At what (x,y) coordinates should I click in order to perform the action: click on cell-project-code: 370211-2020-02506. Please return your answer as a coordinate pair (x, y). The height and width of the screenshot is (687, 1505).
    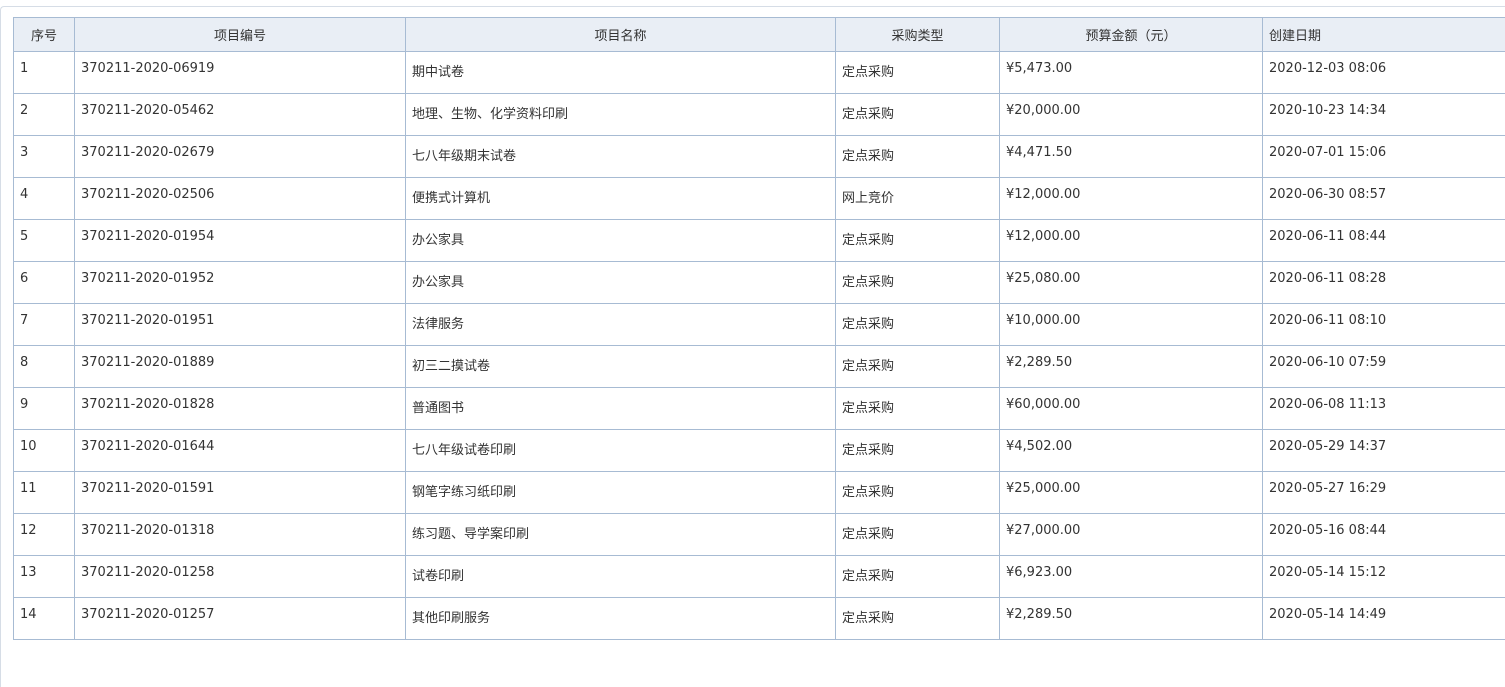
    Looking at the image, I should click on (240, 199).